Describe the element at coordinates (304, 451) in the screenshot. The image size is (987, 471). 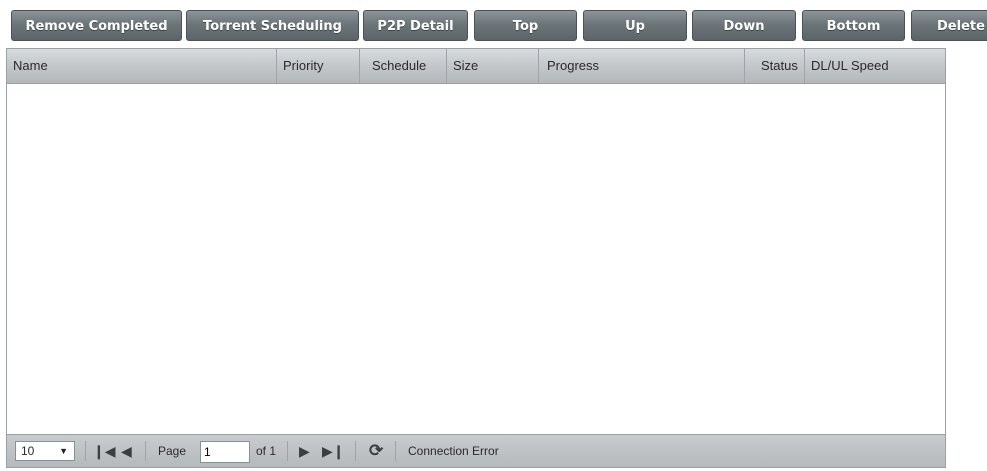
I see `next-page-icon: ▶` at that location.